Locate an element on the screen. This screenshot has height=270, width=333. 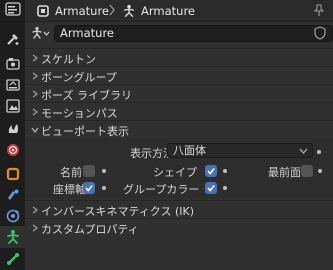
panel-inverse-kinematics: インバースキネマティクス (IK) is located at coordinates (179, 210).